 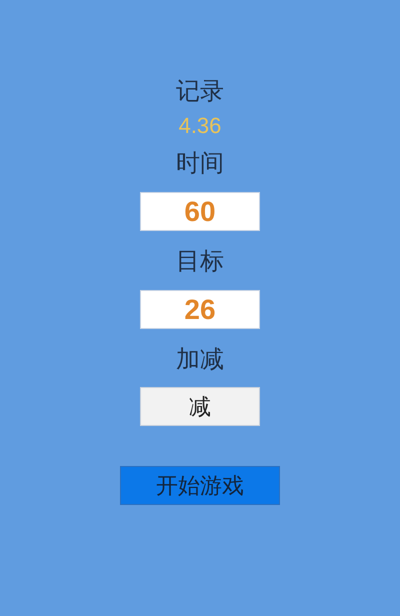 I want to click on target-input-field: 26, so click(x=200, y=309).